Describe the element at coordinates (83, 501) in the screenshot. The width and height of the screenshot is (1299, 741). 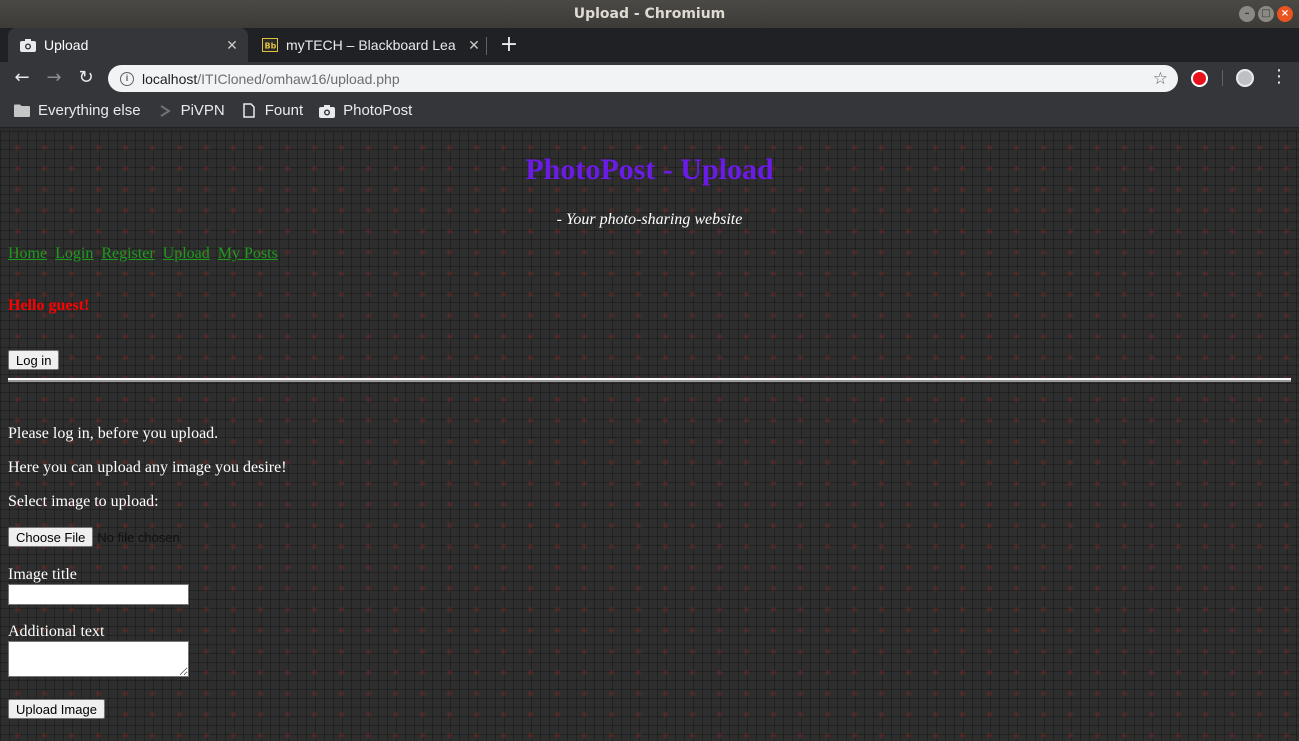
I see `select-image-label: Select image to upload:` at that location.